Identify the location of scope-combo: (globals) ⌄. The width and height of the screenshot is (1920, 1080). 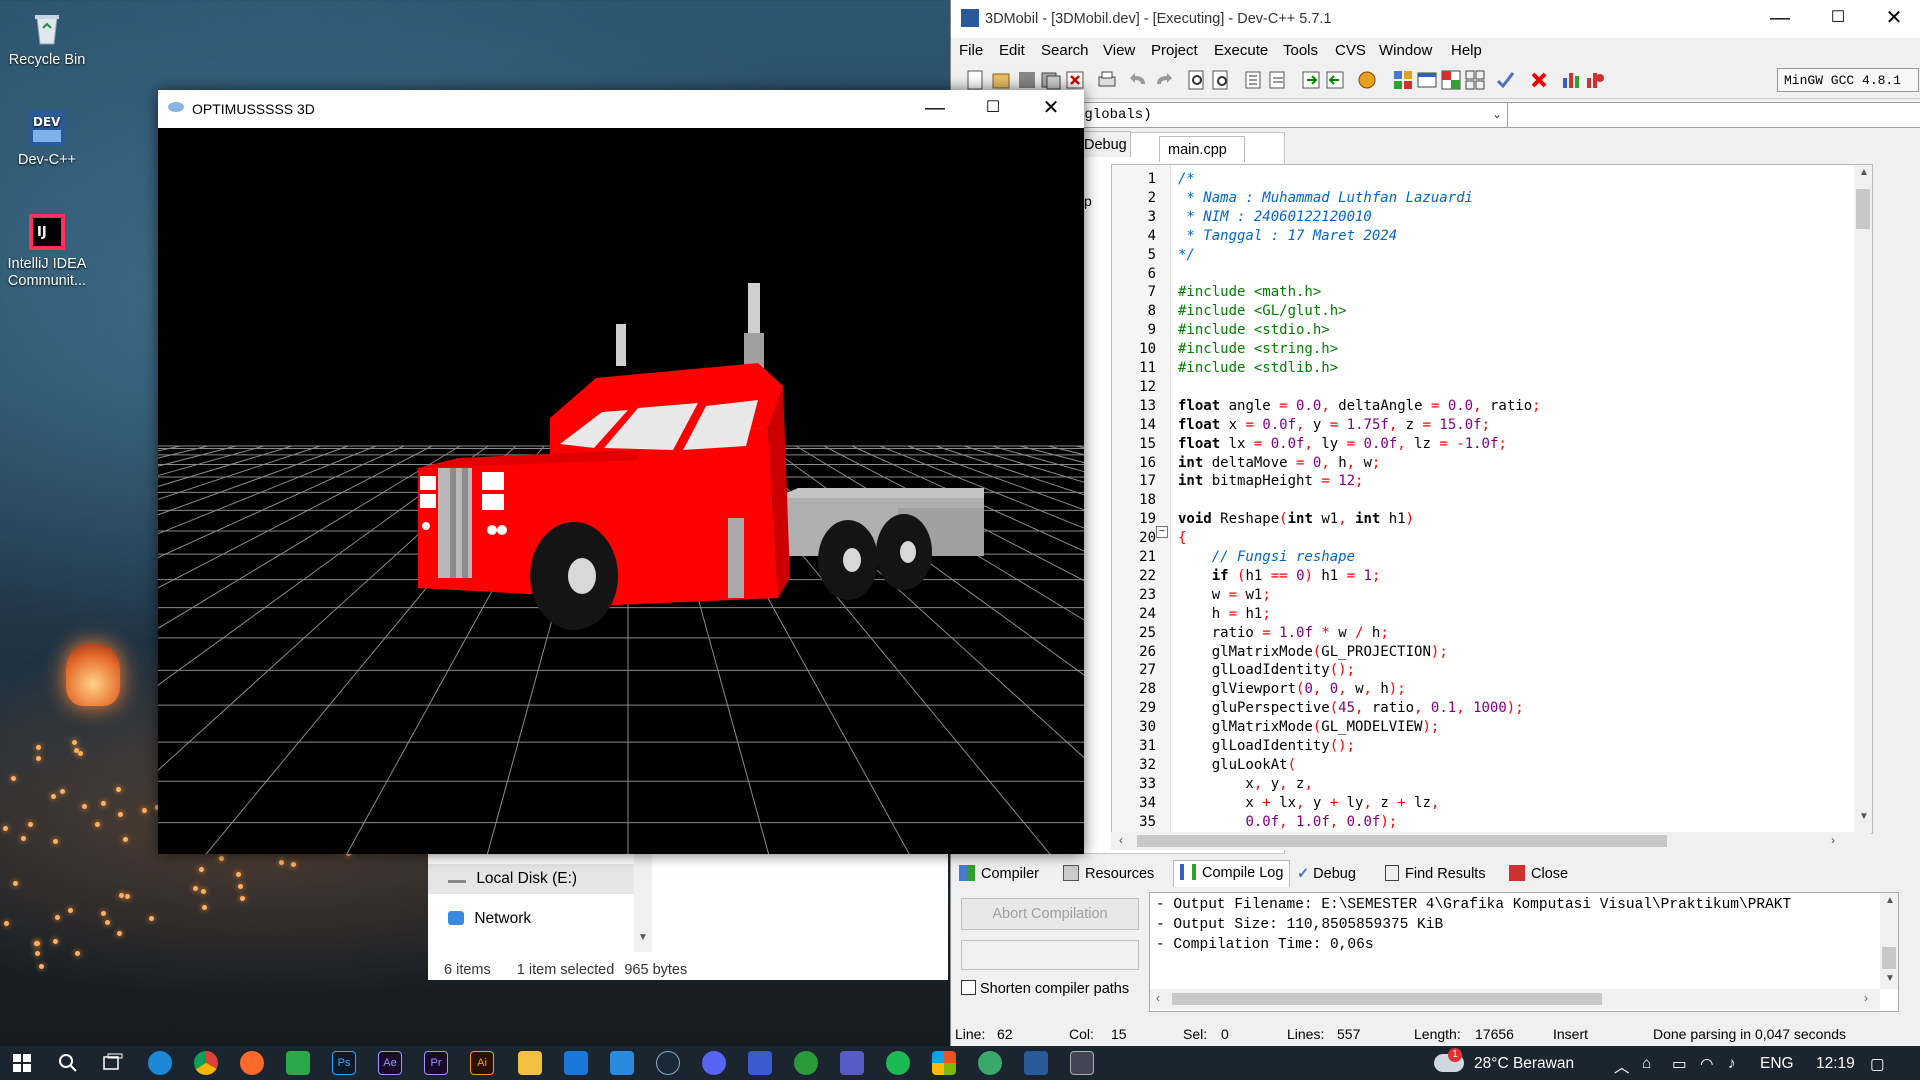
(1292, 115).